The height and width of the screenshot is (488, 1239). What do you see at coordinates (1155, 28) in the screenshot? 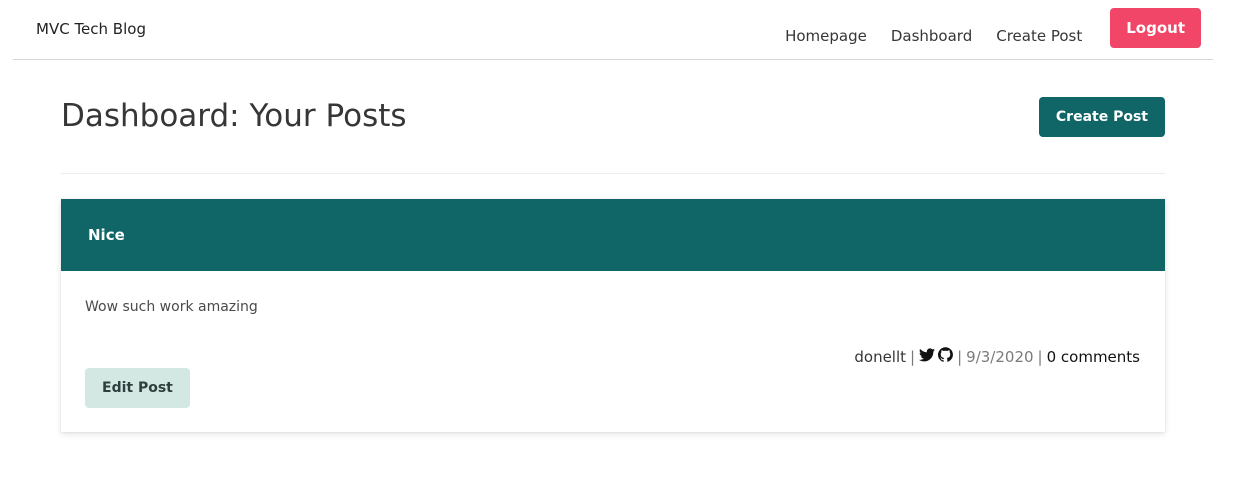
I see `logout-button: Logout` at bounding box center [1155, 28].